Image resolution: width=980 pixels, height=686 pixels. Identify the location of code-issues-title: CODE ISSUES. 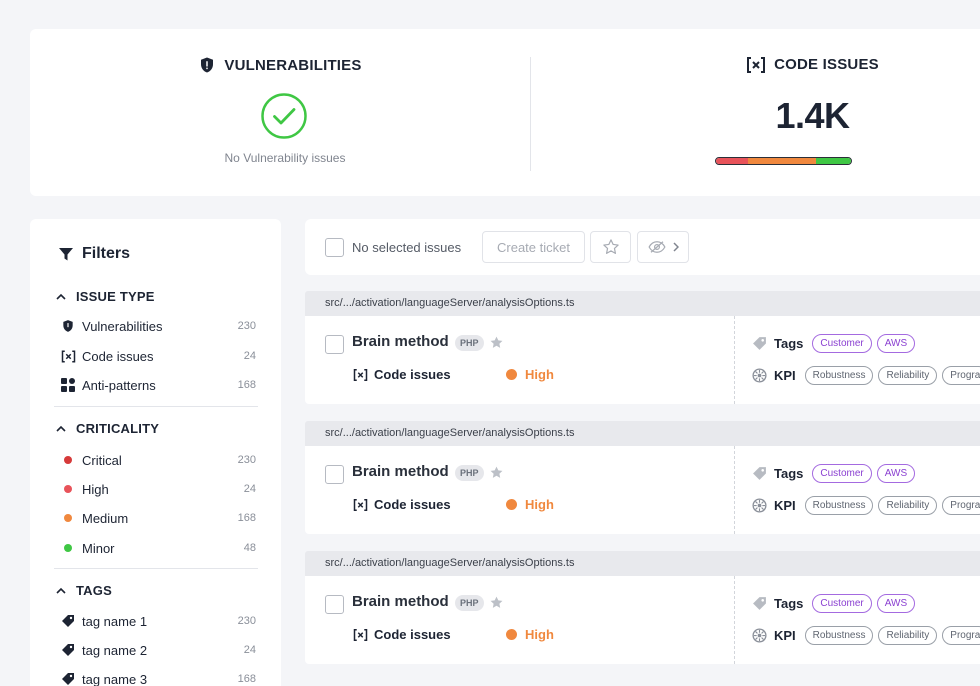
(755, 64).